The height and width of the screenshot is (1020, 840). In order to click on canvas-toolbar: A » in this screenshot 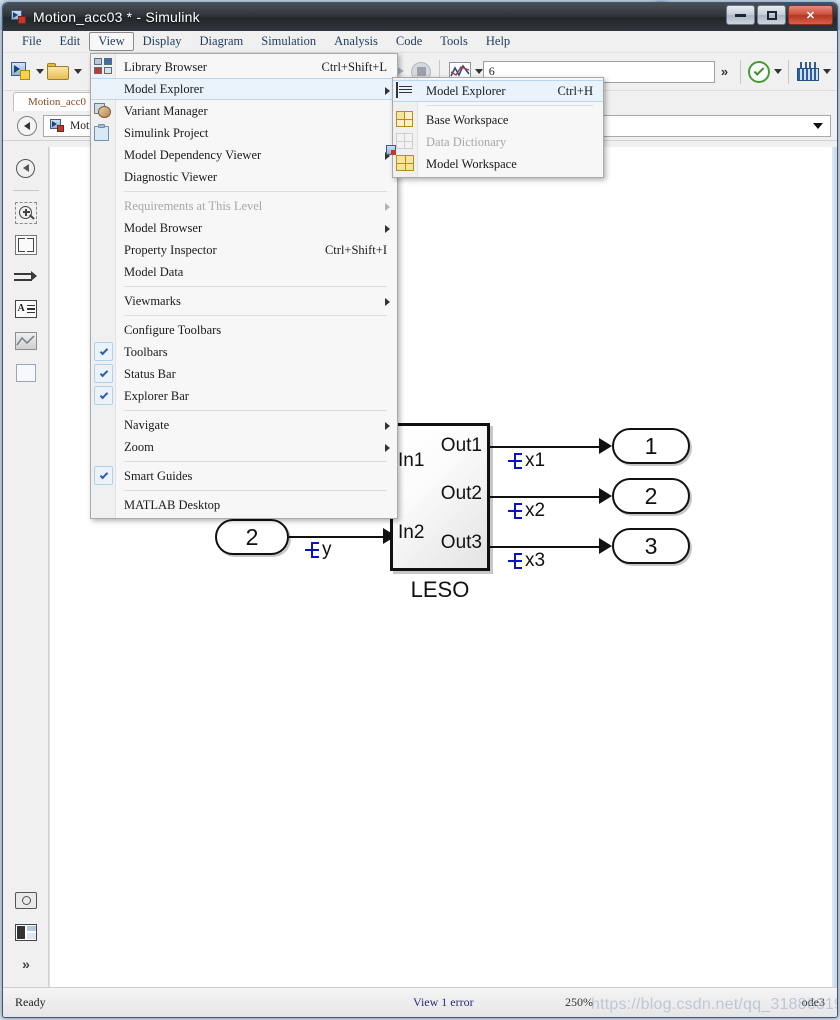, I will do `click(26, 567)`.